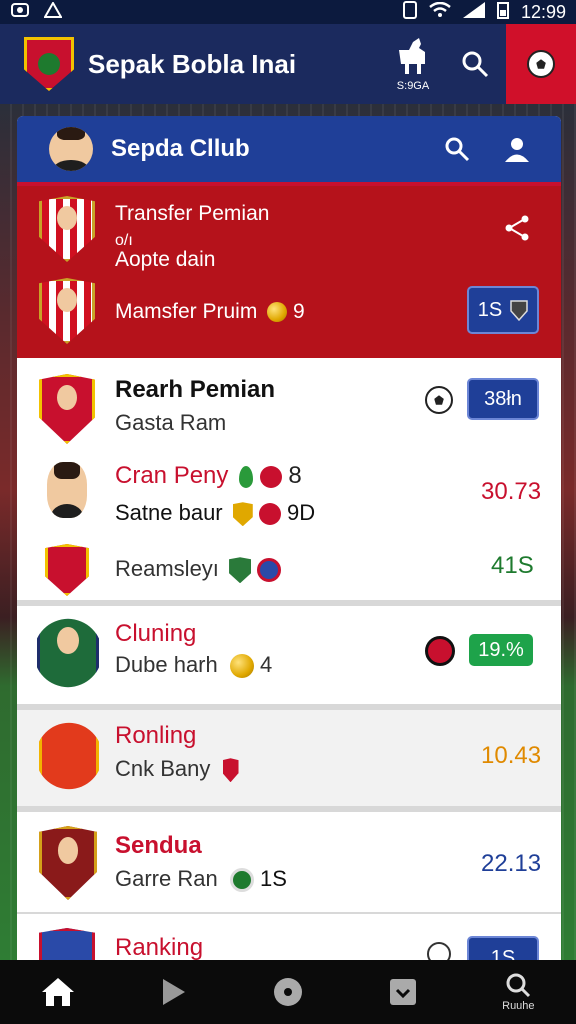  I want to click on item-value: 30.73, so click(511, 491).